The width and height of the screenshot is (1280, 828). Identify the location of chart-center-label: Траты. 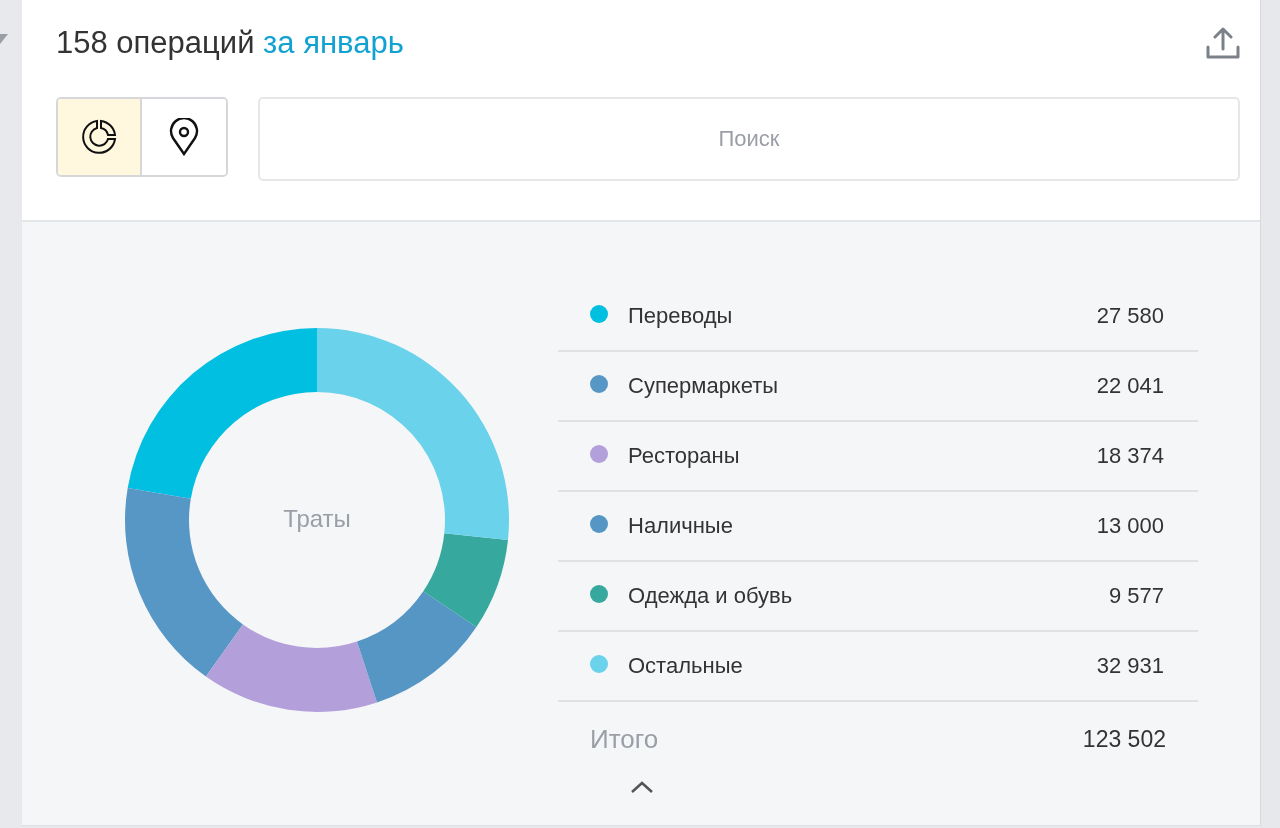
(317, 519).